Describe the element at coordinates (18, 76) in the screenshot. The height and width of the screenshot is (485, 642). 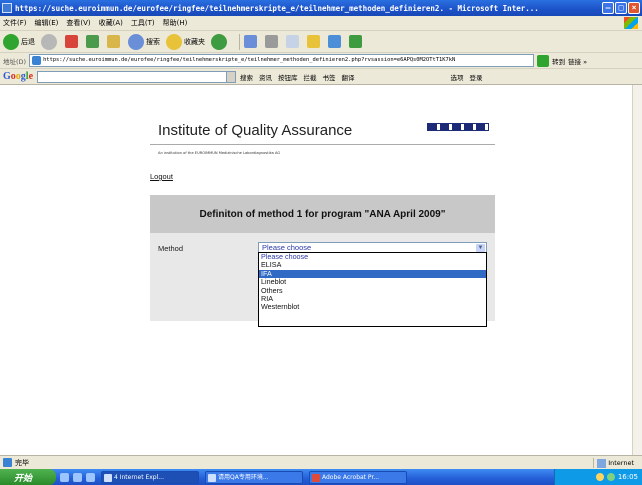
I see `google-logo: Google` at that location.